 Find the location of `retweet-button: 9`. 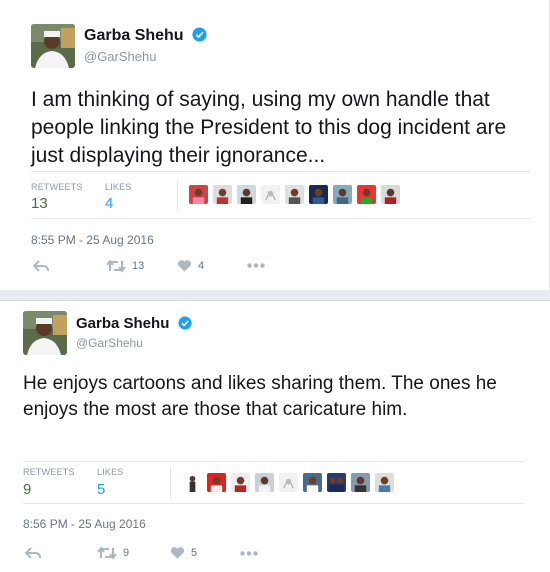

retweet-button: 9 is located at coordinates (113, 553).